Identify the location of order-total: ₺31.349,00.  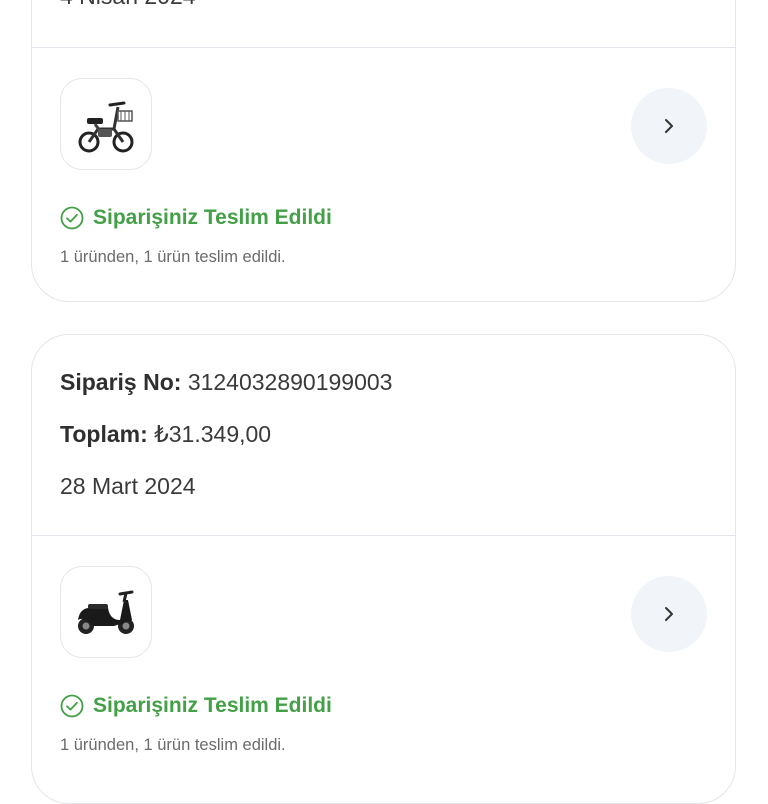
(213, 434).